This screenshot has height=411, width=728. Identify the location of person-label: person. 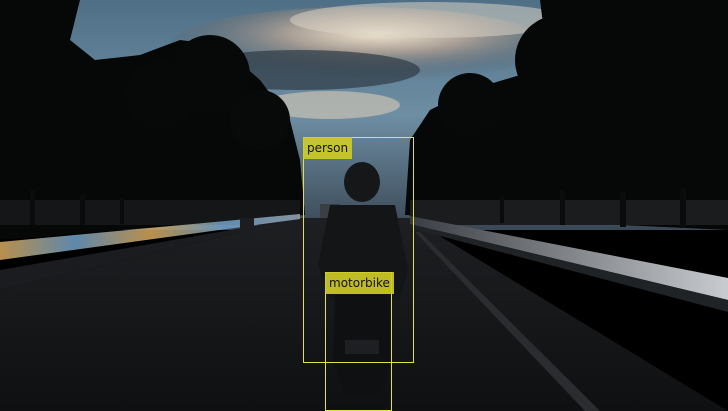
(328, 148).